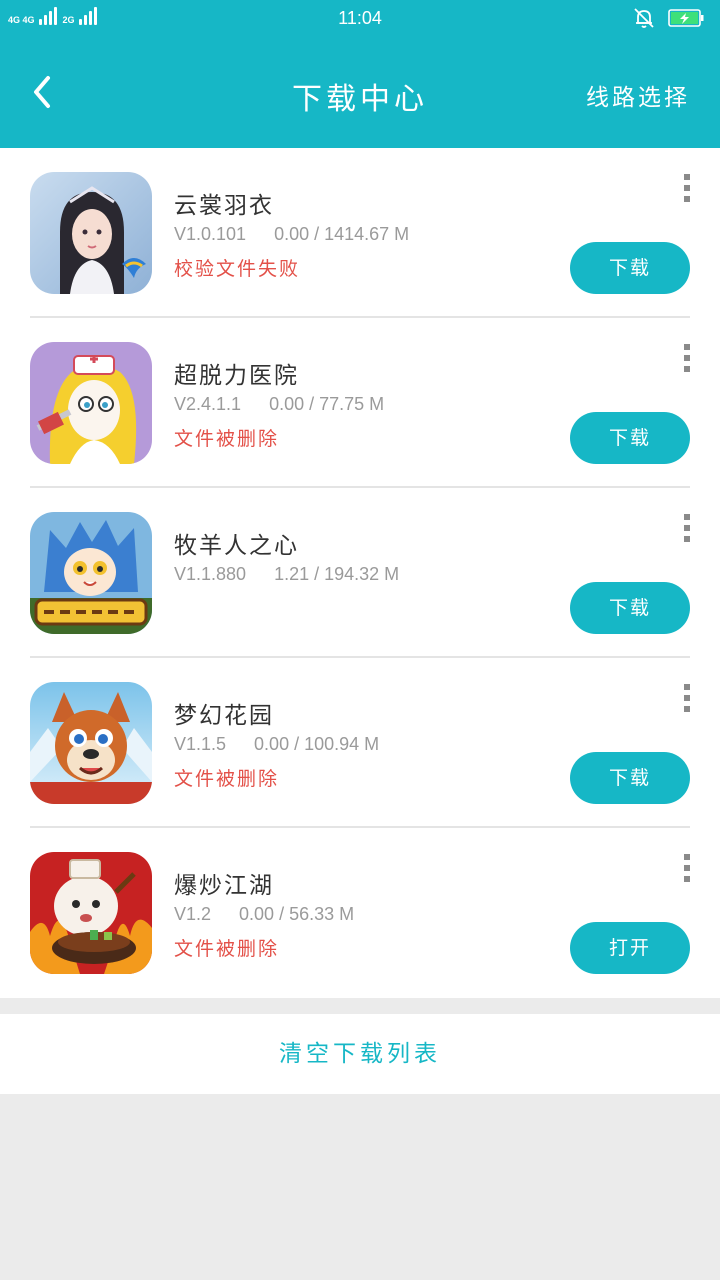 This screenshot has height=1280, width=720. What do you see at coordinates (327, 404) in the screenshot?
I see `app-progress: 0.00 / 77.75 M` at bounding box center [327, 404].